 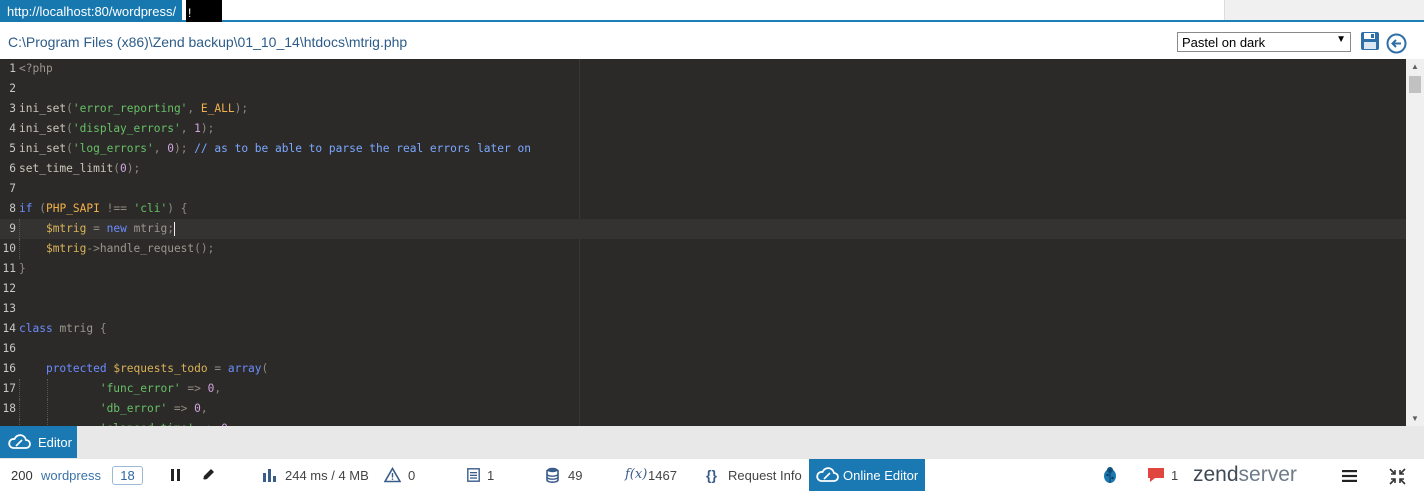 I want to click on url-display: http://localhost:80/wordpress/, so click(x=91, y=11).